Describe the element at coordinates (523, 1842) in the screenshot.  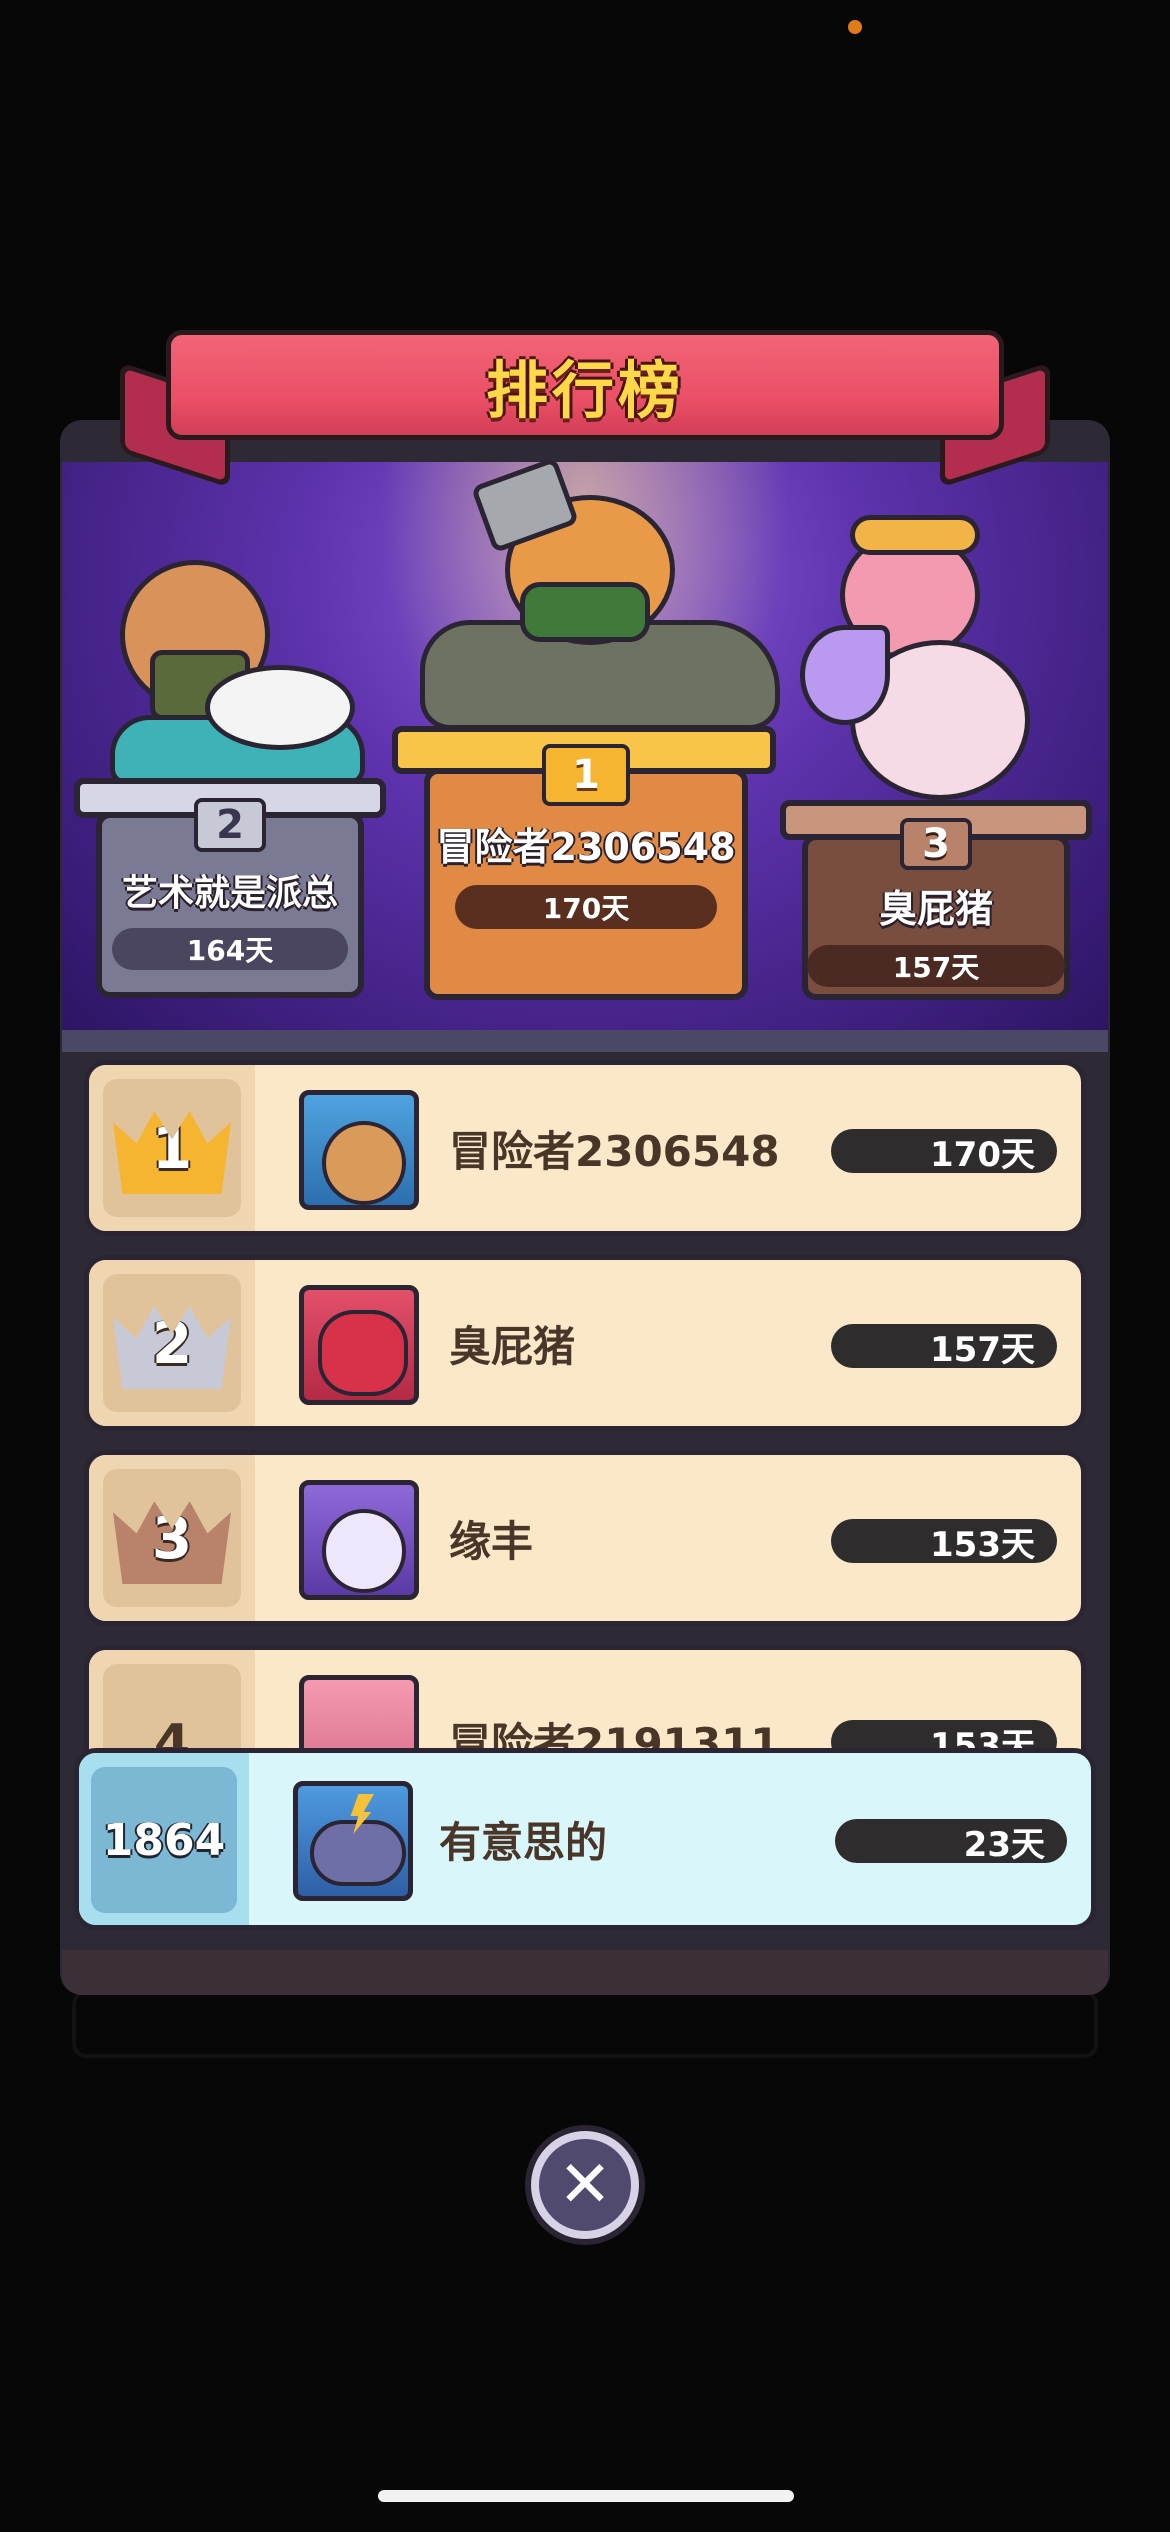
I see `my-player-name: 有意思的` at that location.